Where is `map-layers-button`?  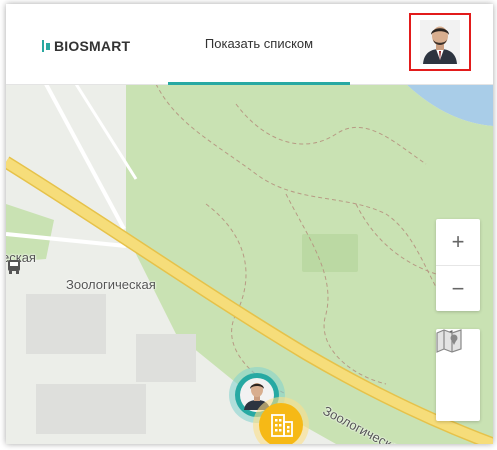 map-layers-button is located at coordinates (458, 375).